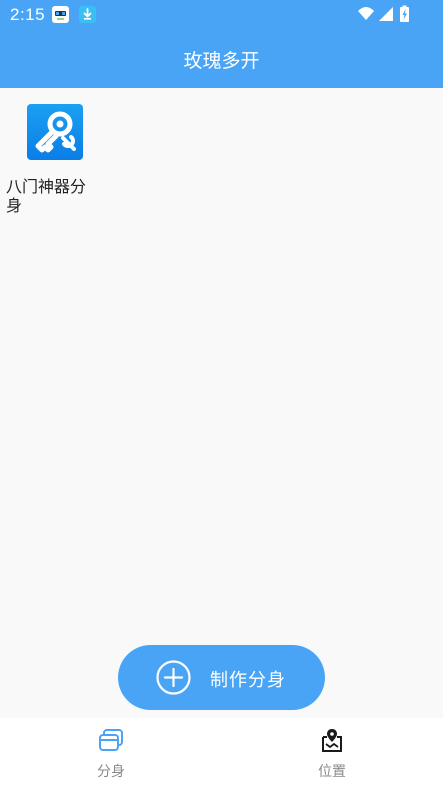 This screenshot has width=443, height=788. Describe the element at coordinates (55, 132) in the screenshot. I see `key-wrench-icon` at that location.